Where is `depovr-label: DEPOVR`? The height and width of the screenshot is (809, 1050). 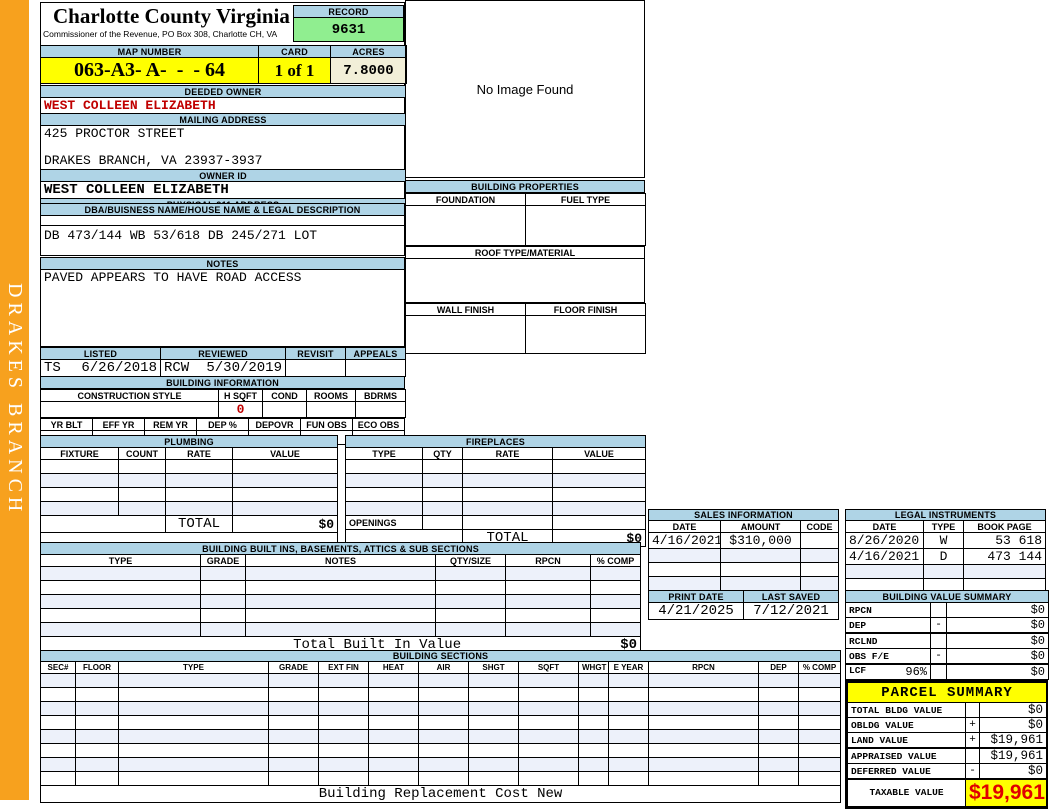 depovr-label: DEPOVR is located at coordinates (274, 424).